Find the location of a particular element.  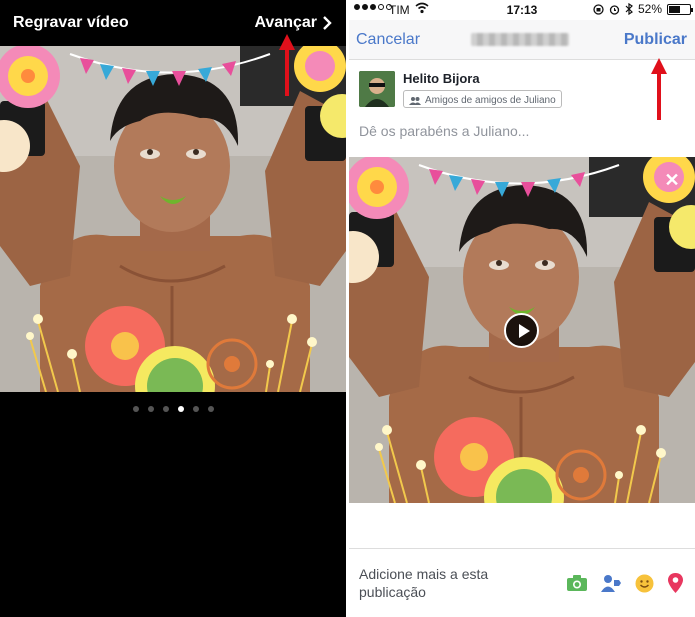

location-pin-icon is located at coordinates (675, 583).